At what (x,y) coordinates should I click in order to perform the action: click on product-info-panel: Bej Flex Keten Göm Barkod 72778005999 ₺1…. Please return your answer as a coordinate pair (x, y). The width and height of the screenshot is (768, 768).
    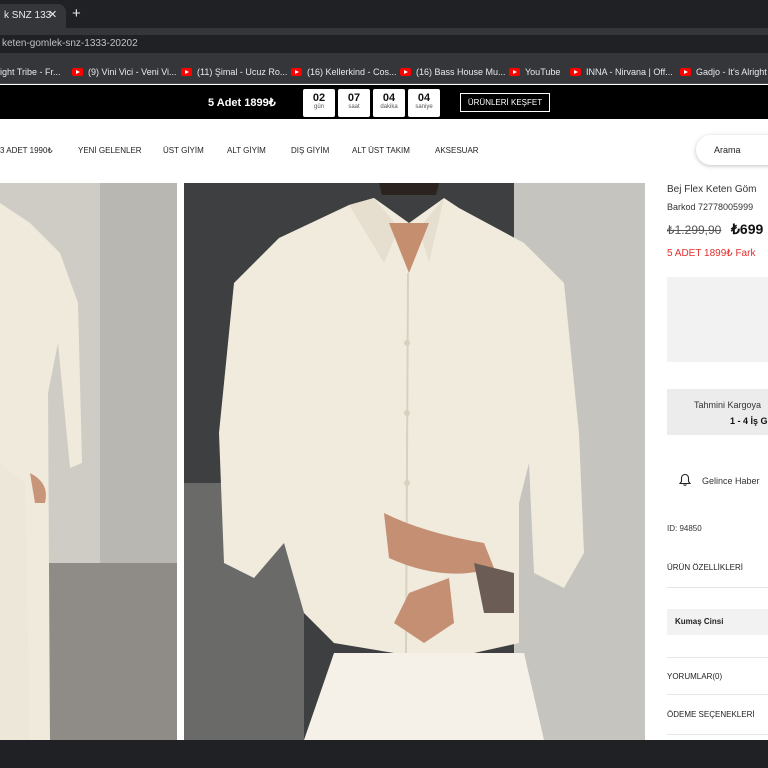
    Looking at the image, I should click on (706, 460).